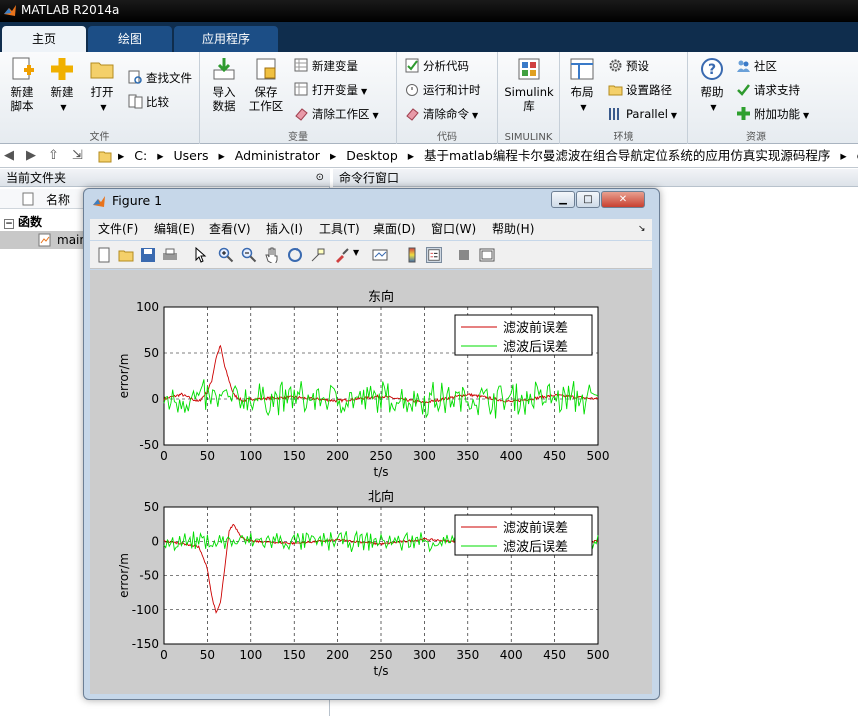 This screenshot has height=716, width=858. What do you see at coordinates (628, 66) in the screenshot?
I see `preferences-button: 预设` at bounding box center [628, 66].